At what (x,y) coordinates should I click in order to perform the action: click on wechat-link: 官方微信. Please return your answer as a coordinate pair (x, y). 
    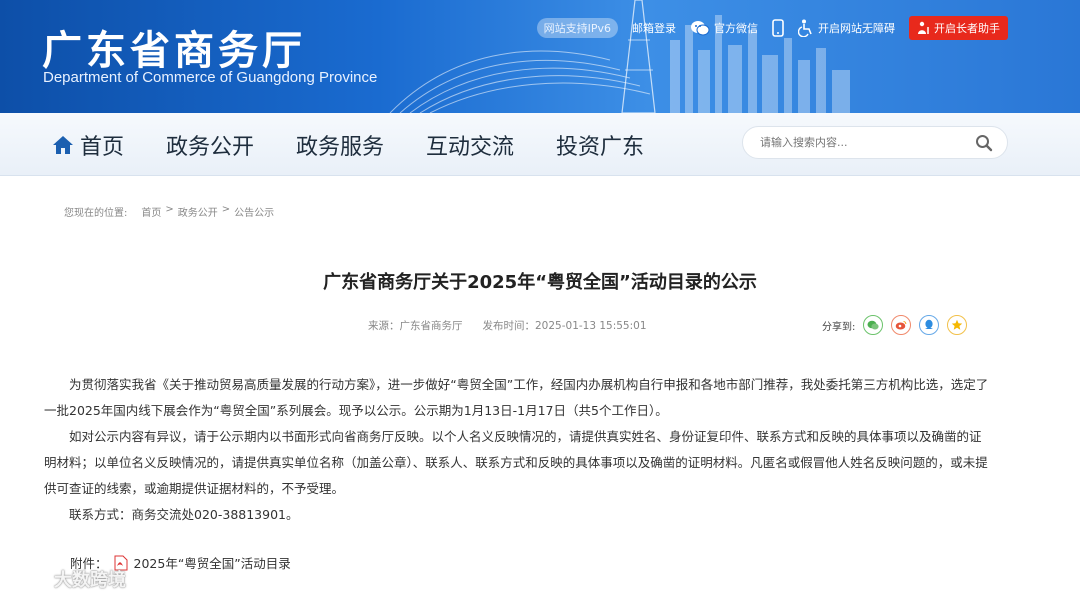
    Looking at the image, I should click on (724, 28).